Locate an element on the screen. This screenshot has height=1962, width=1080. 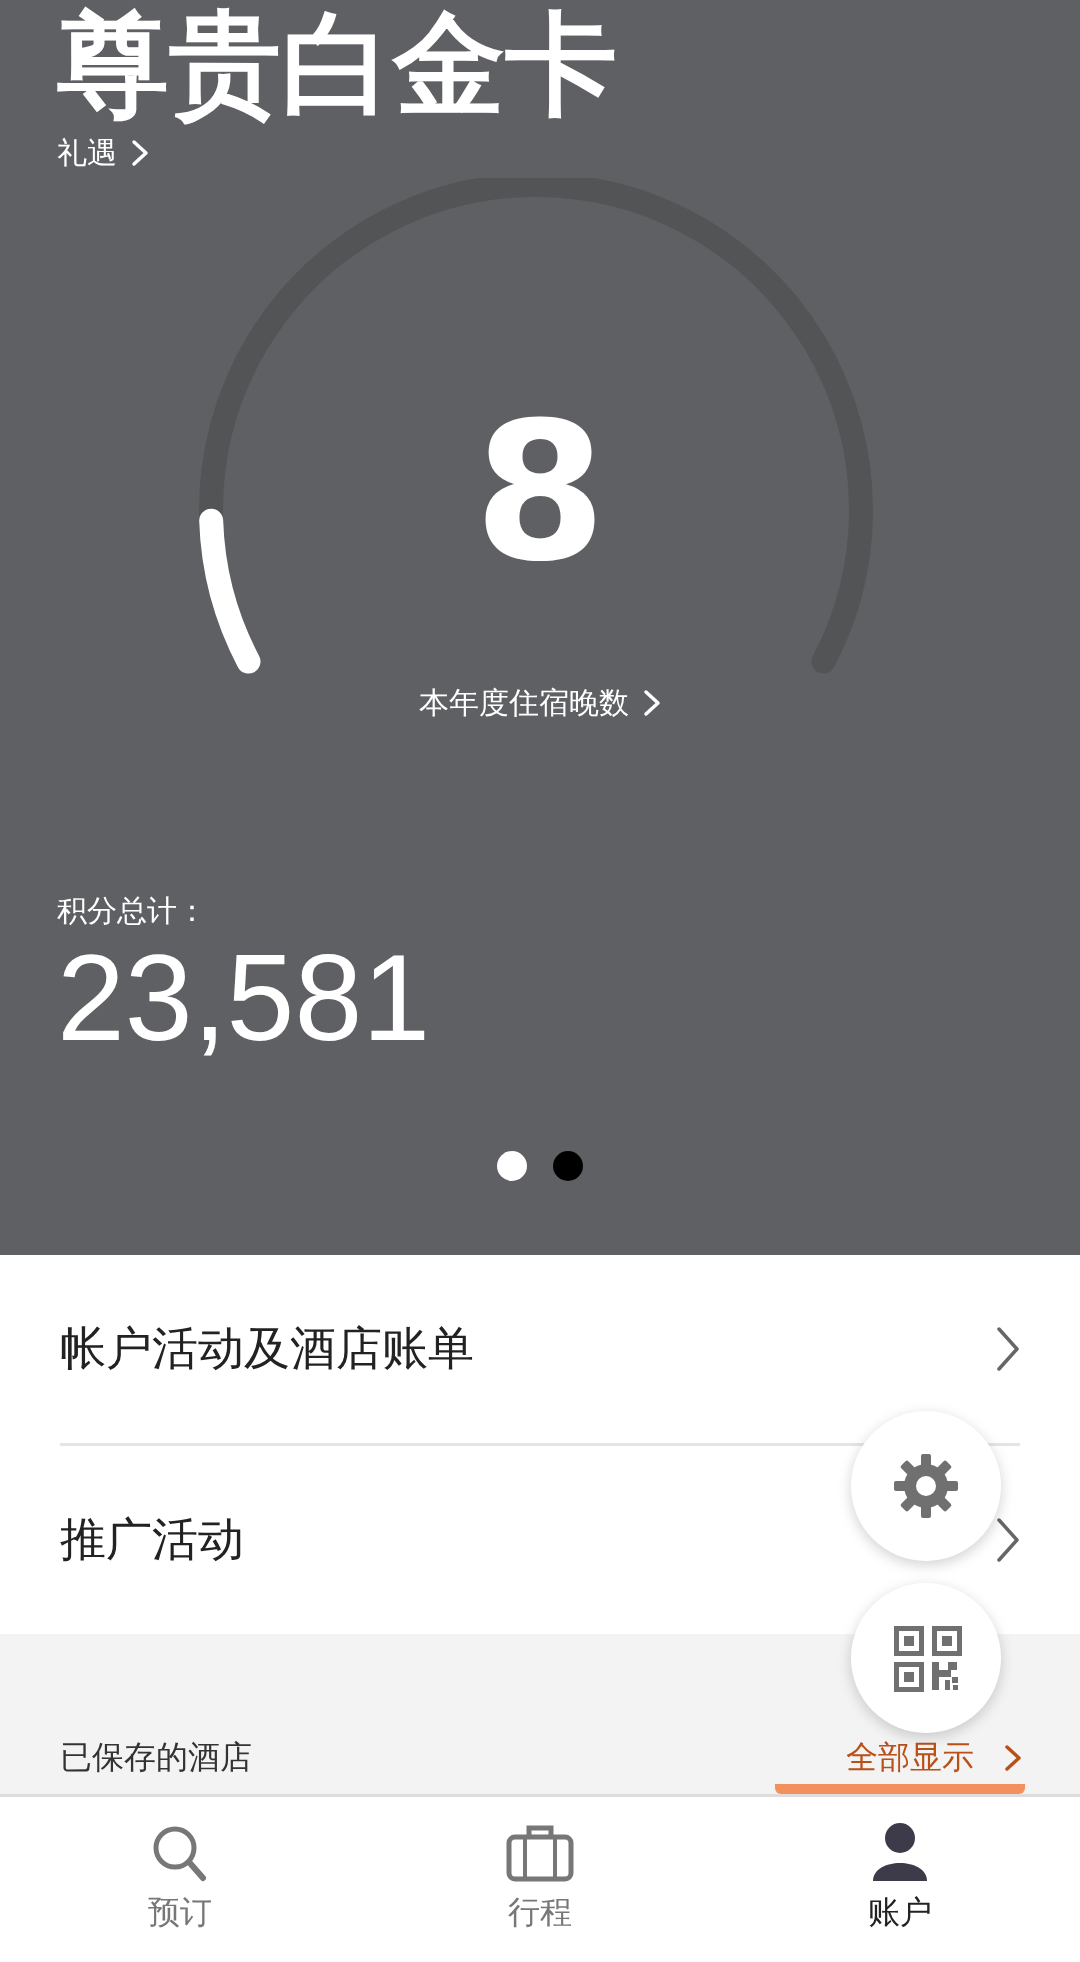
points-label: 积分总计： is located at coordinates (132, 911).